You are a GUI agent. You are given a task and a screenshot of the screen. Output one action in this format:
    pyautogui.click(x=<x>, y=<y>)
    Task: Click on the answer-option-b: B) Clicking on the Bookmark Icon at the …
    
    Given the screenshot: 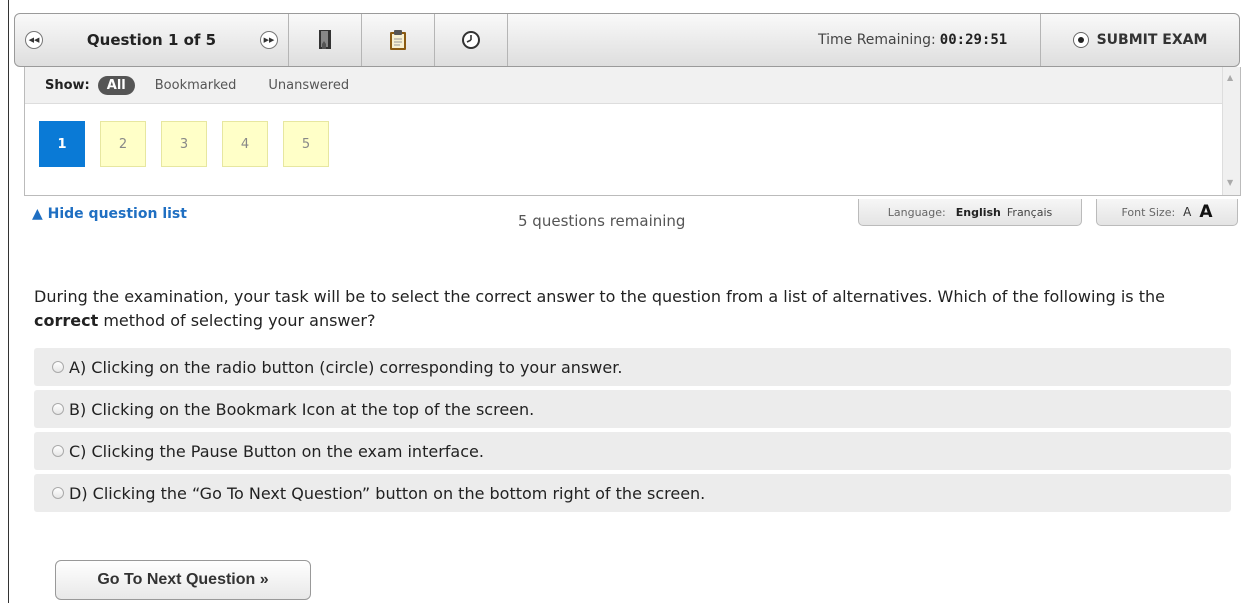 What is the action you would take?
    pyautogui.click(x=632, y=409)
    